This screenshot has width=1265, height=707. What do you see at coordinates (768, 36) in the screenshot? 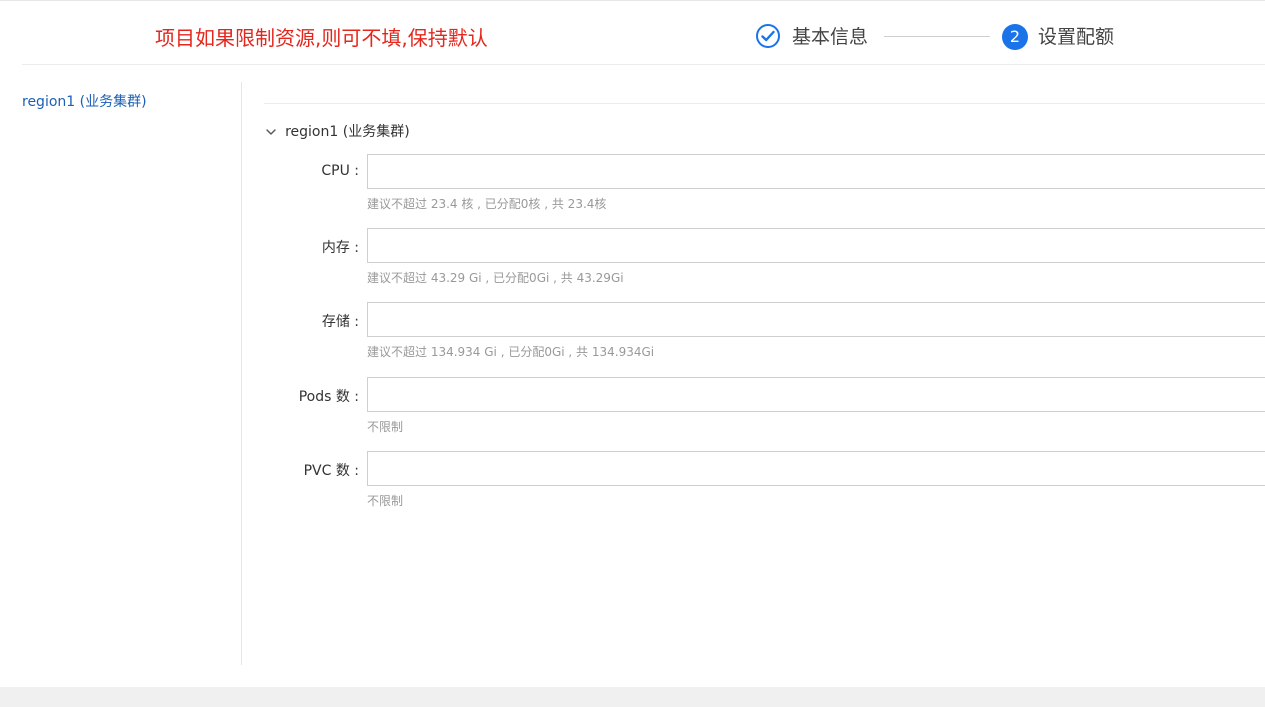
I see `check-circle-icon` at bounding box center [768, 36].